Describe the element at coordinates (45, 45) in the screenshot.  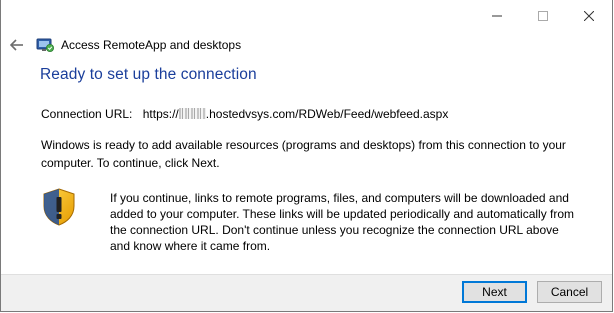
I see `remoteapp-icon` at that location.